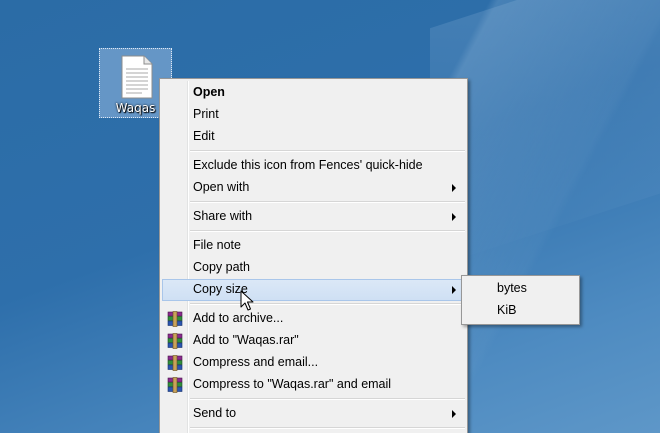 Image resolution: width=660 pixels, height=433 pixels. Describe the element at coordinates (313, 188) in the screenshot. I see `menu-item-open-with: Open with` at that location.